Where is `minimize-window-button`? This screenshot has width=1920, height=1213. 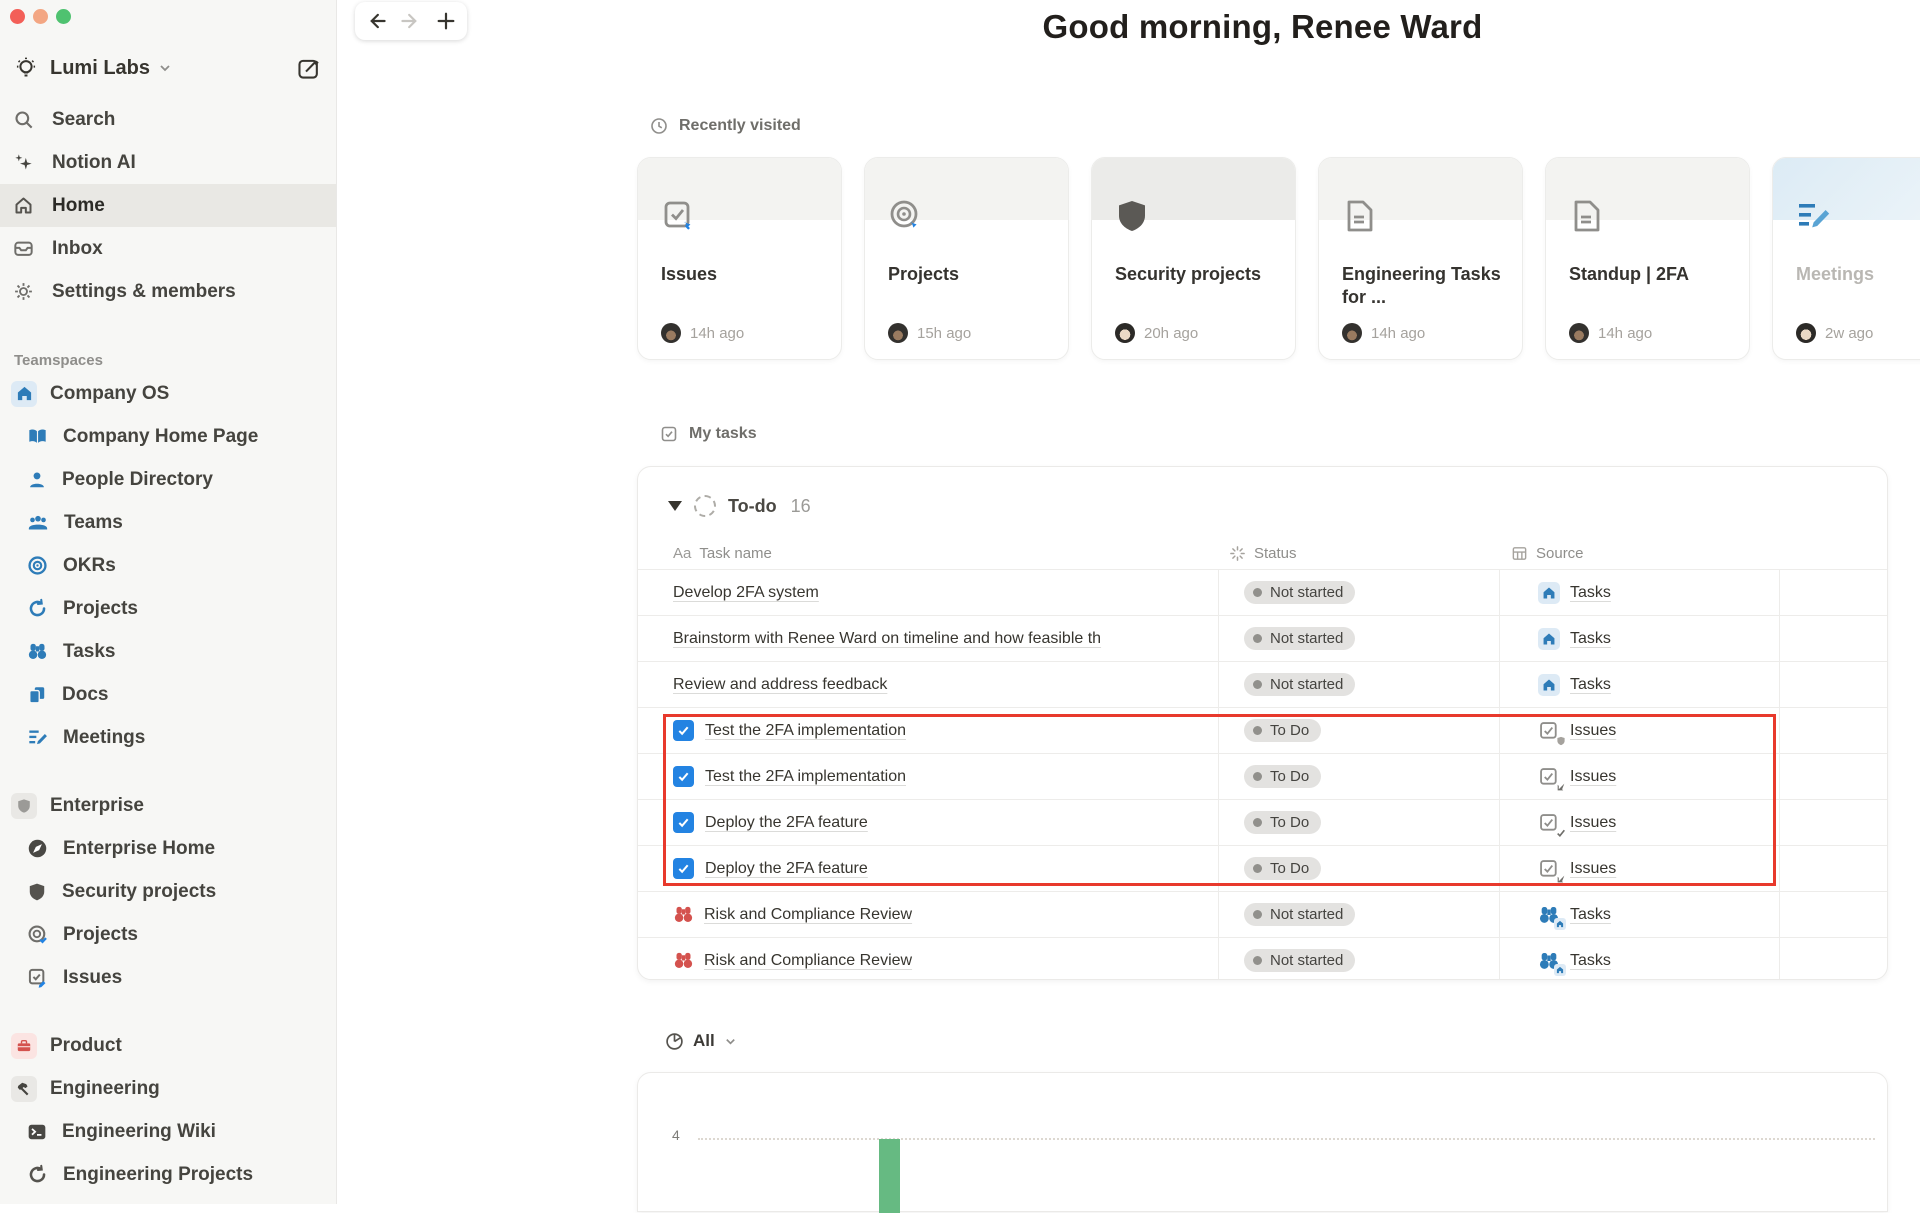
minimize-window-button is located at coordinates (40, 16).